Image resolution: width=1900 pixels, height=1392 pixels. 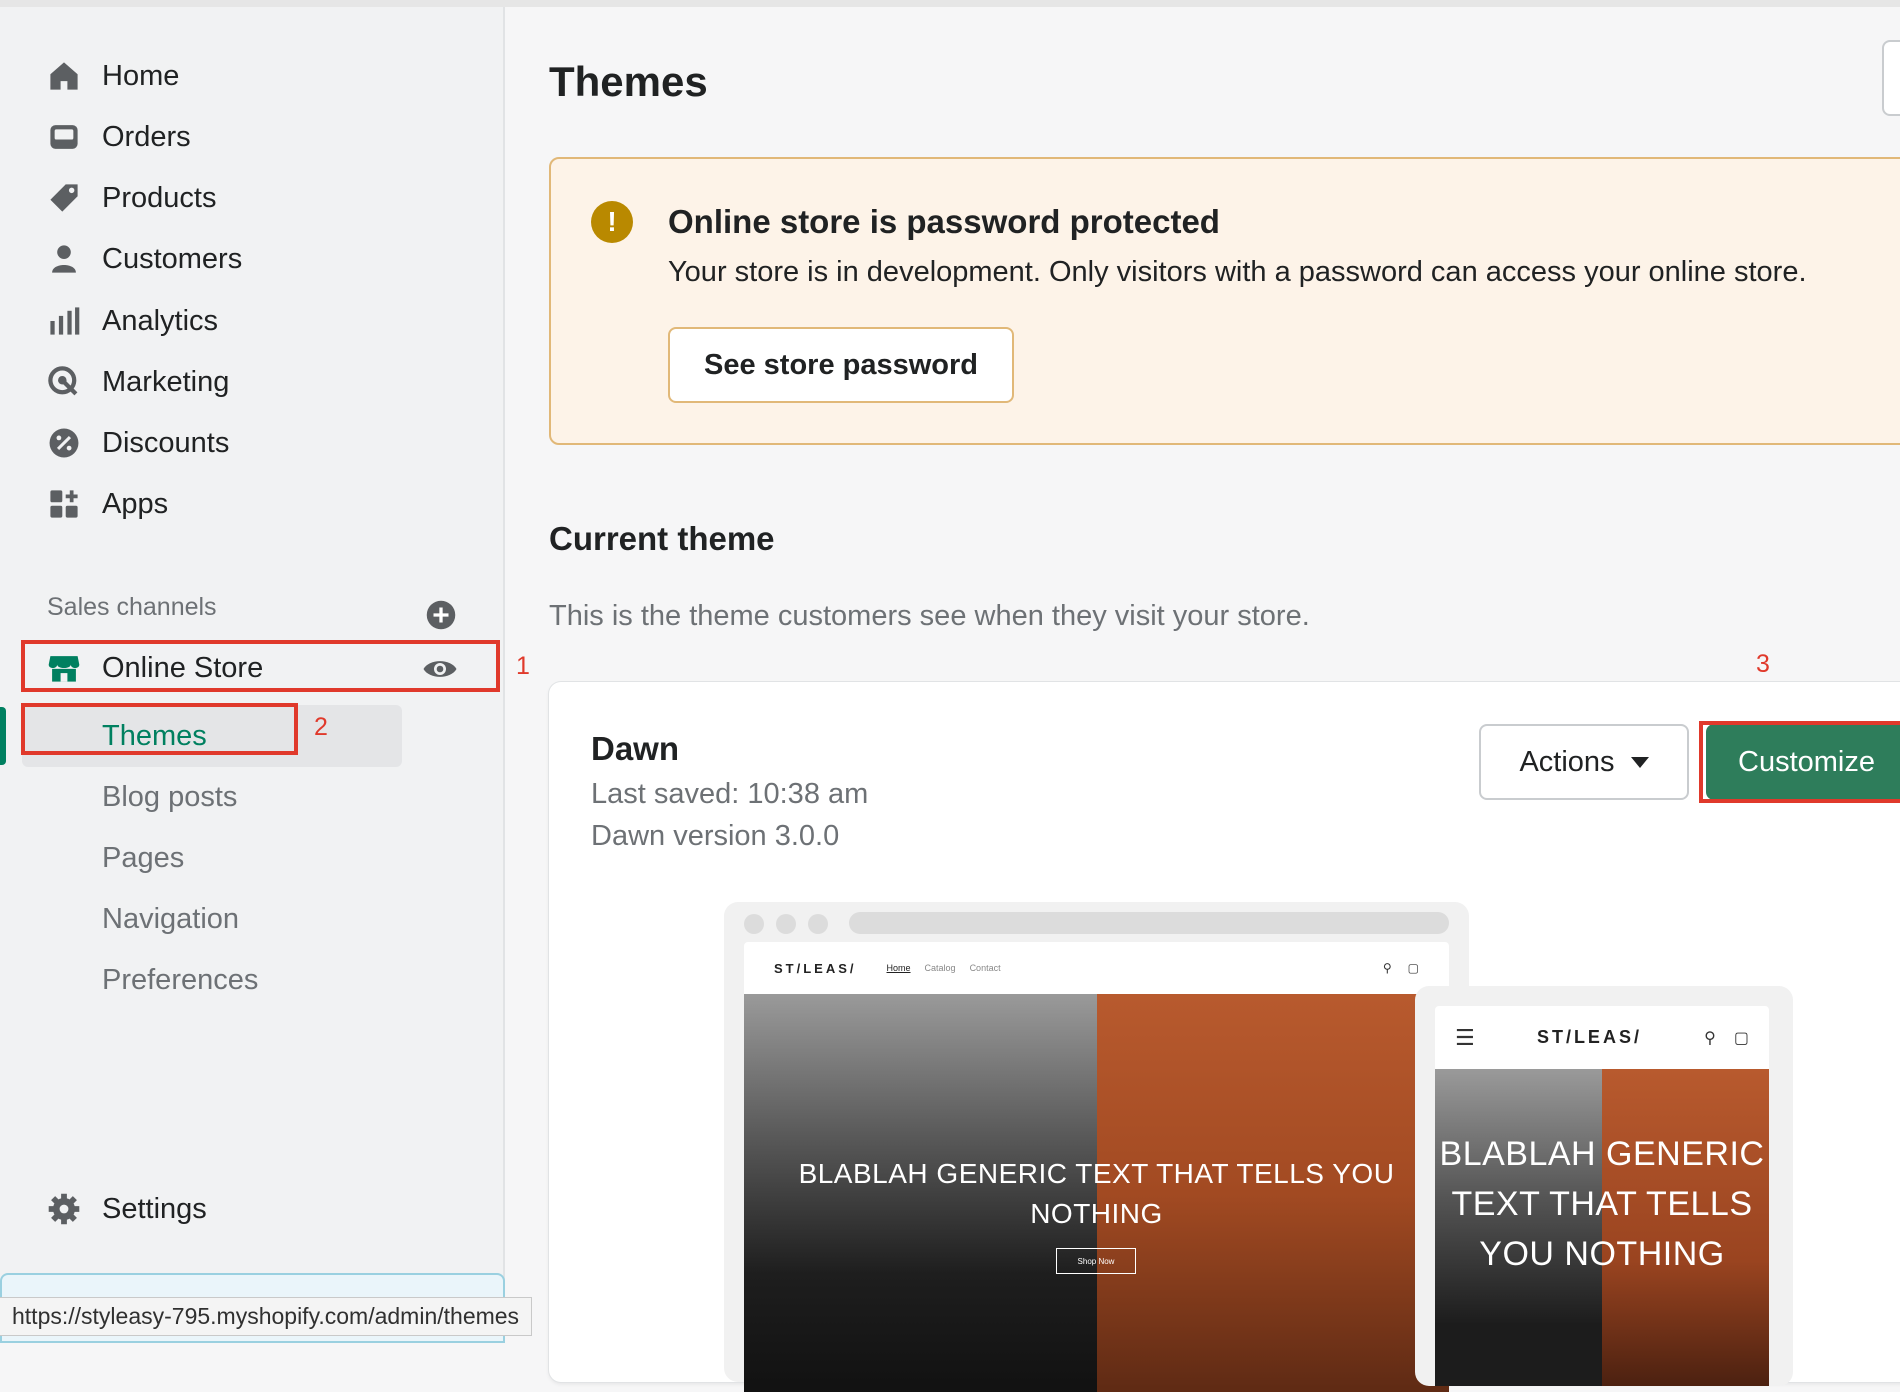 I want to click on banner-title: Online store is password protected, so click(x=944, y=221).